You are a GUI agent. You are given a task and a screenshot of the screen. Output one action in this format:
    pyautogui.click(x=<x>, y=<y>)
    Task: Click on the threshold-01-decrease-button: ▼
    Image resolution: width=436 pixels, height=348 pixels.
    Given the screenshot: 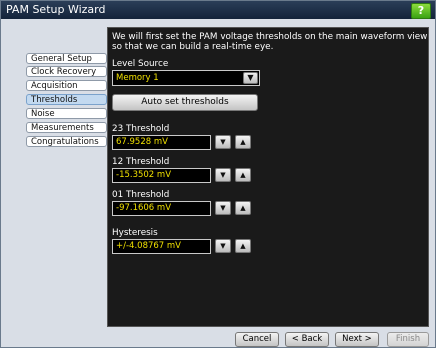 What is the action you would take?
    pyautogui.click(x=223, y=208)
    